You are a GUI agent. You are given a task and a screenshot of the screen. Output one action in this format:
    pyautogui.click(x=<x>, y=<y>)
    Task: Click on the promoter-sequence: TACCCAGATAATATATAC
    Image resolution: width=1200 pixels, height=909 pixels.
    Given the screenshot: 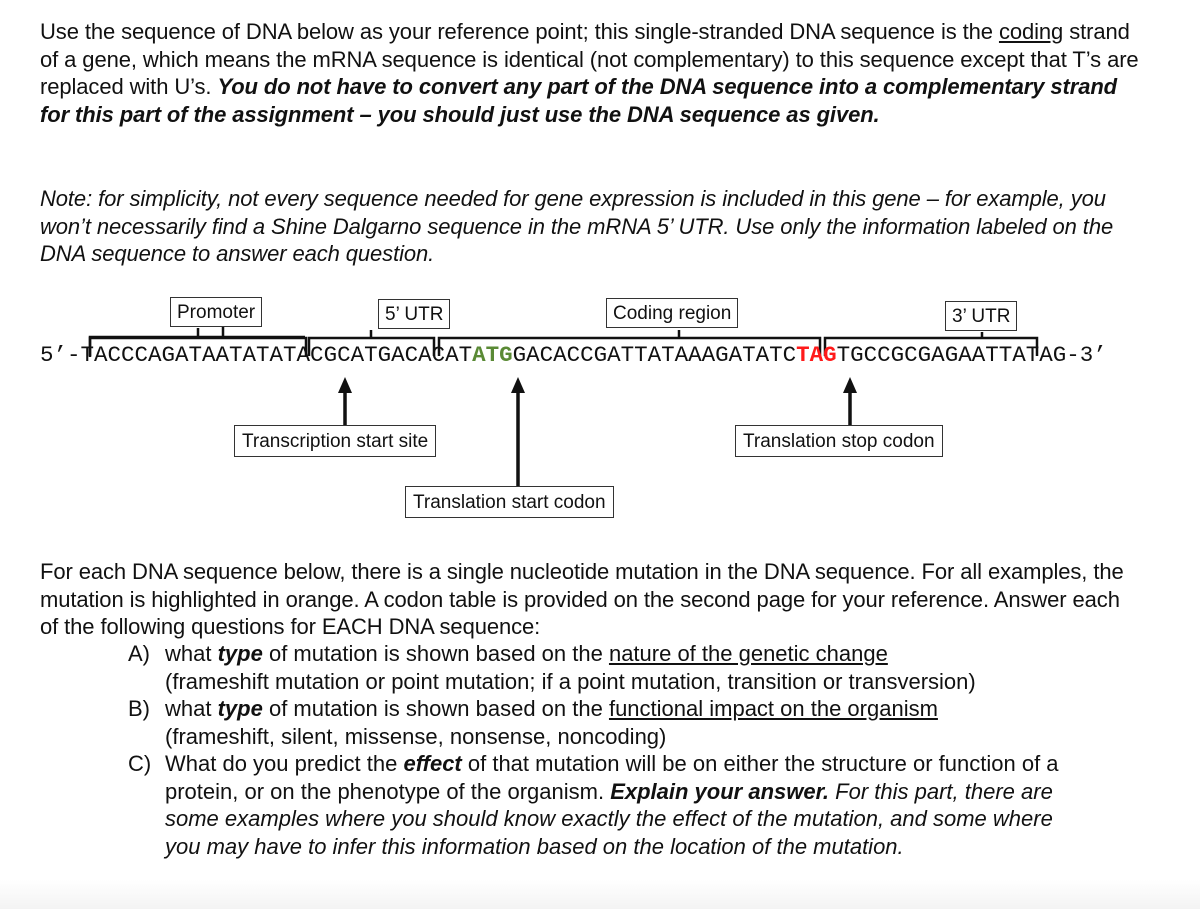 What is the action you would take?
    pyautogui.click(x=202, y=355)
    